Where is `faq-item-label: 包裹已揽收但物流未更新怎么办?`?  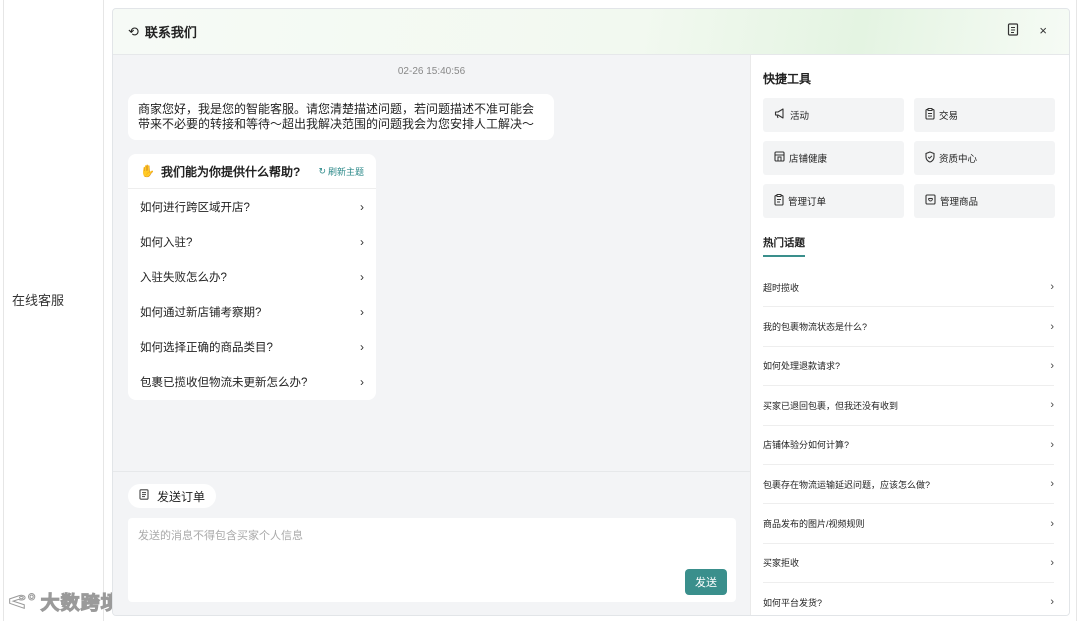
faq-item-label: 包裹已揽收但物流未更新怎么办? is located at coordinates (224, 382).